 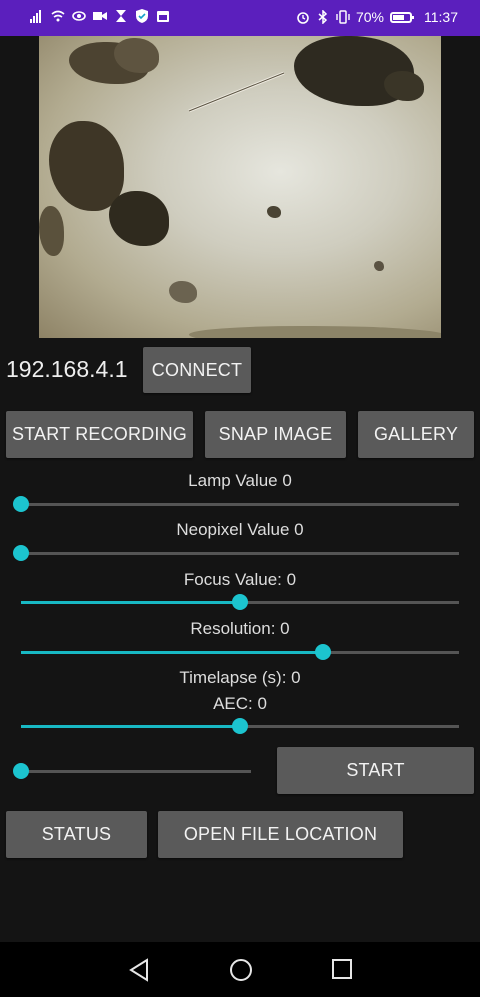 I want to click on status-bar-left-icons, so click(x=100, y=16).